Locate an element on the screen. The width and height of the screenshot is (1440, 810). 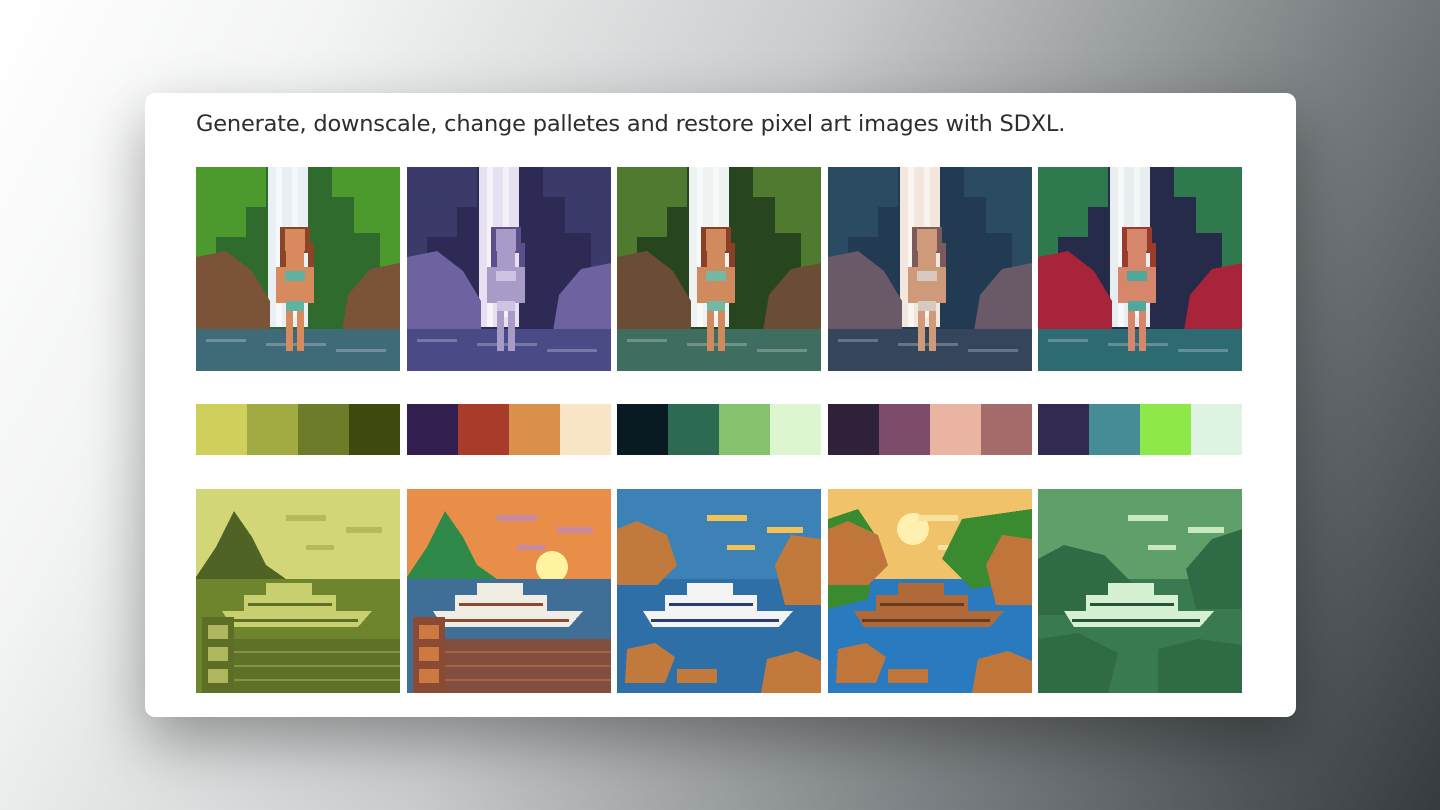
yacht-green-illustration is located at coordinates (1140, 591).